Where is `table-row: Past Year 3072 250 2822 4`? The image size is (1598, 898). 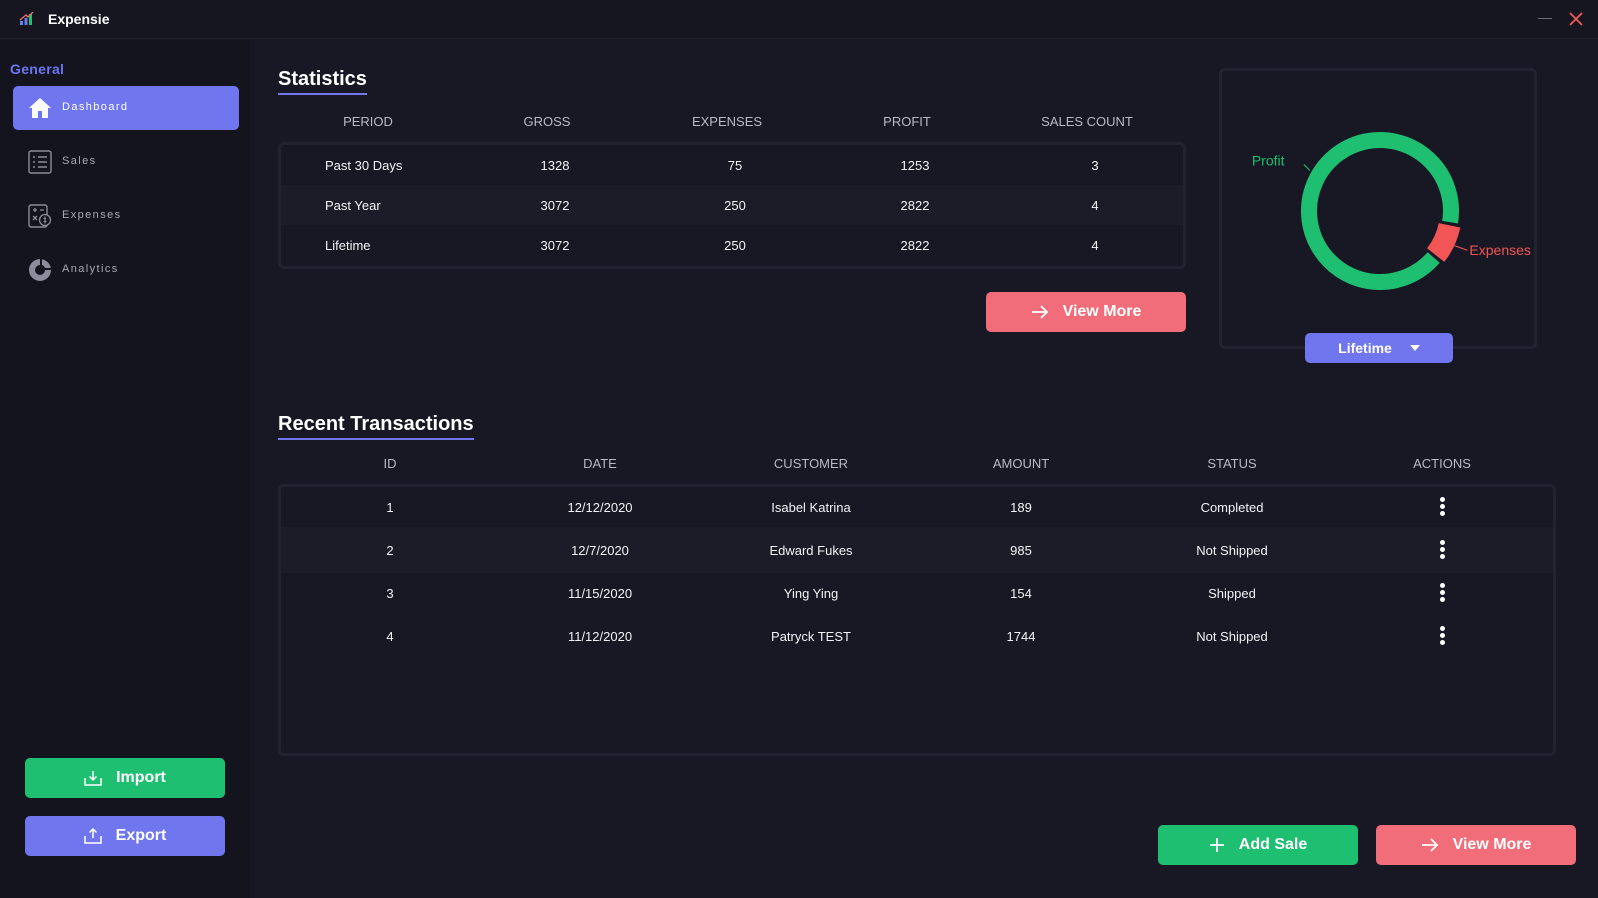
table-row: Past Year 3072 250 2822 4 is located at coordinates (732, 205).